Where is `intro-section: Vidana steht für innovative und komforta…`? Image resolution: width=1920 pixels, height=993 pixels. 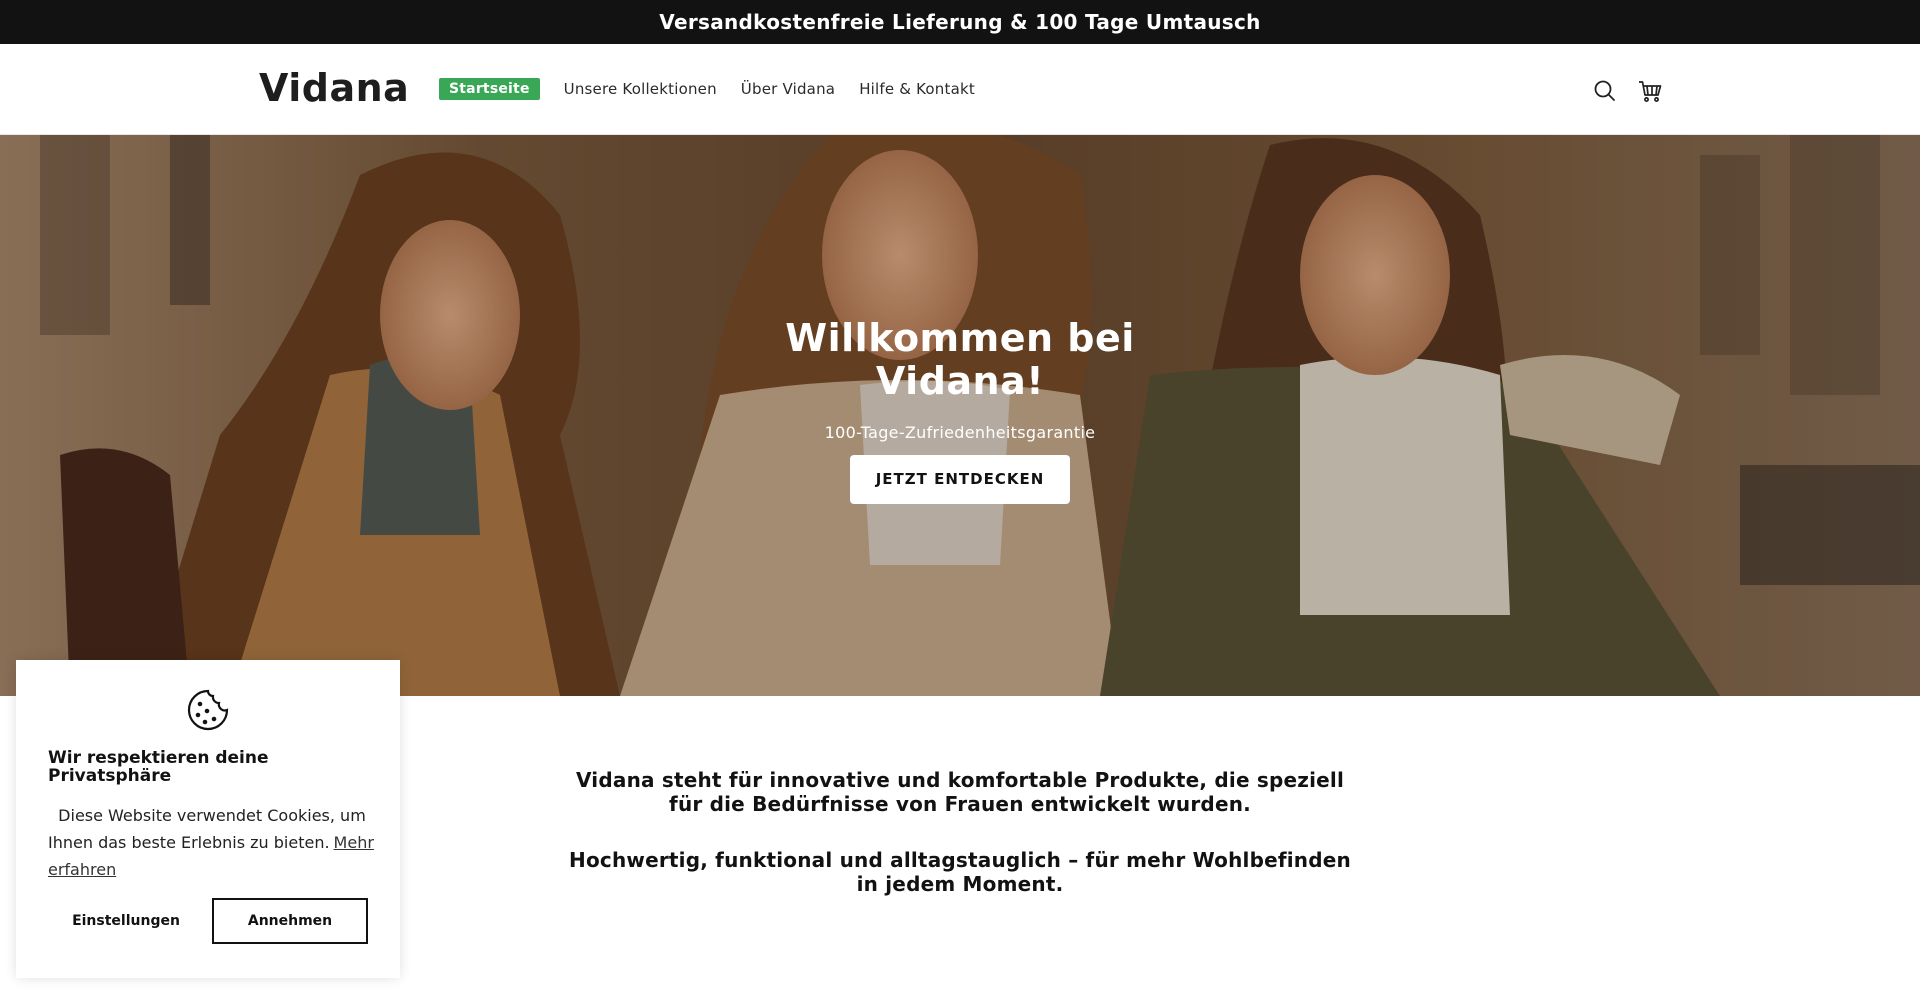 intro-section: Vidana steht für innovative und komforta… is located at coordinates (960, 832).